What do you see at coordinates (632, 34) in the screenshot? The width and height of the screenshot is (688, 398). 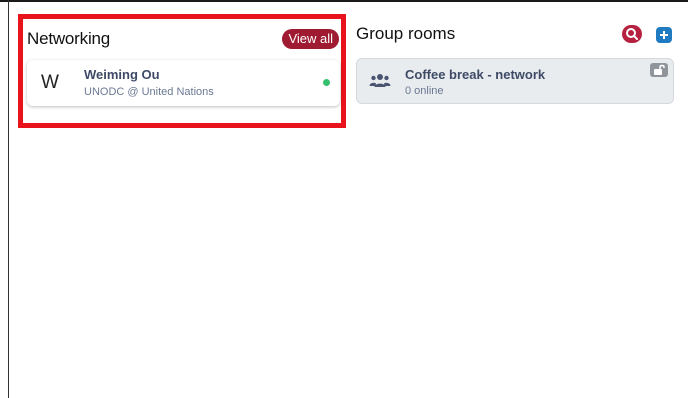 I see `search-icon` at bounding box center [632, 34].